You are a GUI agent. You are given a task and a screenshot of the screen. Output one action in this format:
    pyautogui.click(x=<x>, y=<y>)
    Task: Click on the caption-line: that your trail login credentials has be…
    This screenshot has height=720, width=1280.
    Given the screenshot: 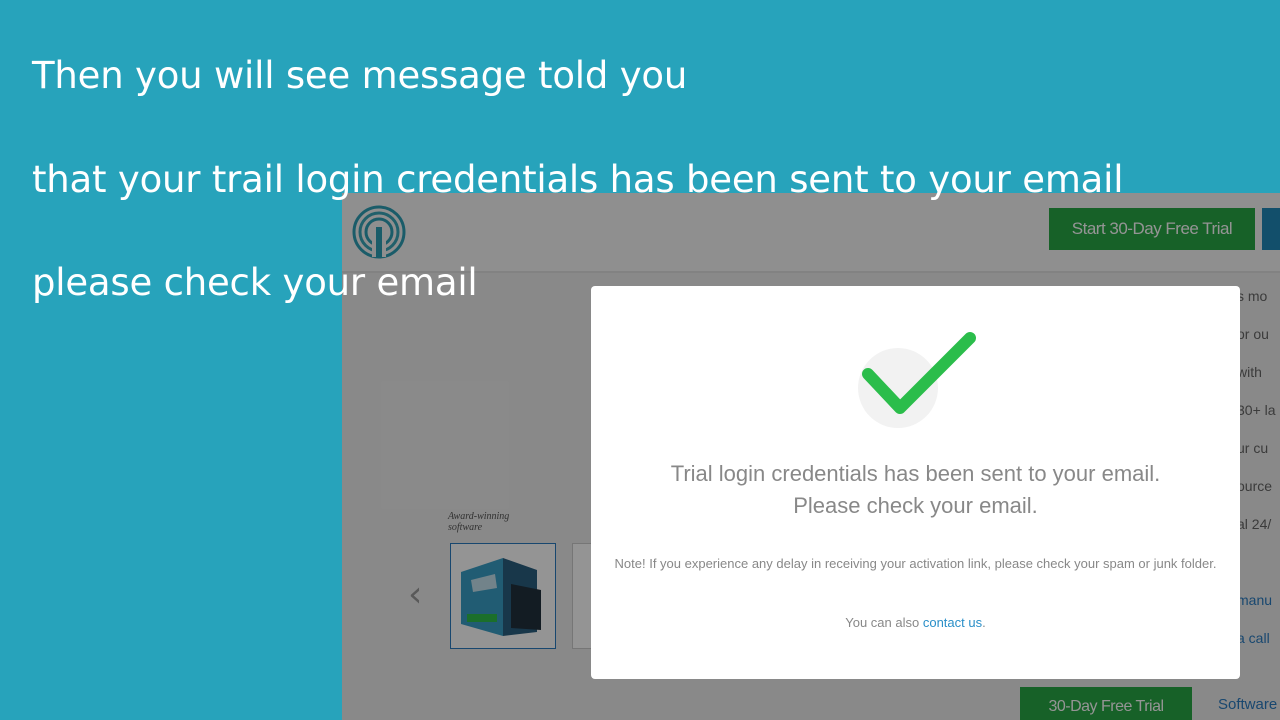 What is the action you would take?
    pyautogui.click(x=578, y=179)
    